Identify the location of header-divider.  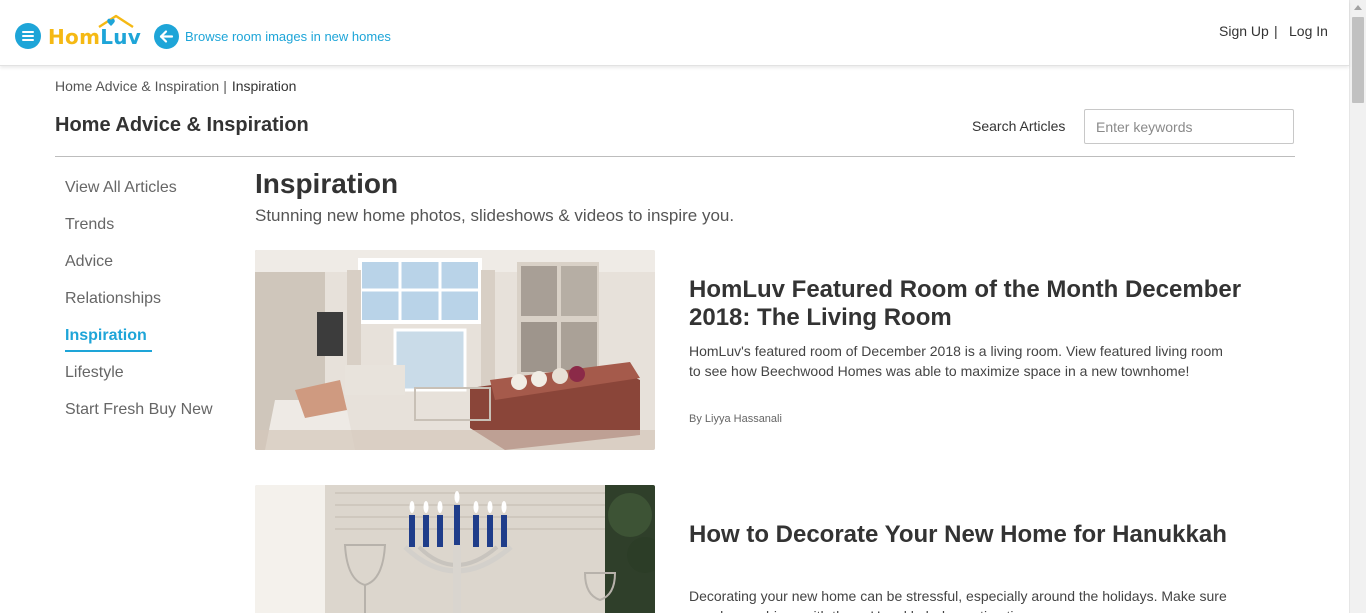
(675, 156).